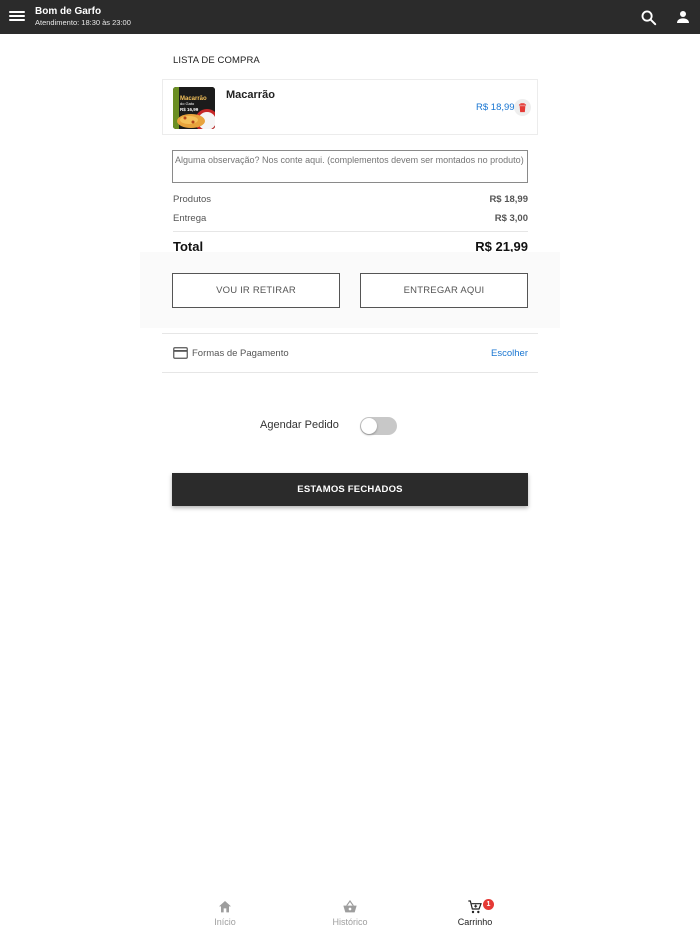  I want to click on menu-icon, so click(17, 17).